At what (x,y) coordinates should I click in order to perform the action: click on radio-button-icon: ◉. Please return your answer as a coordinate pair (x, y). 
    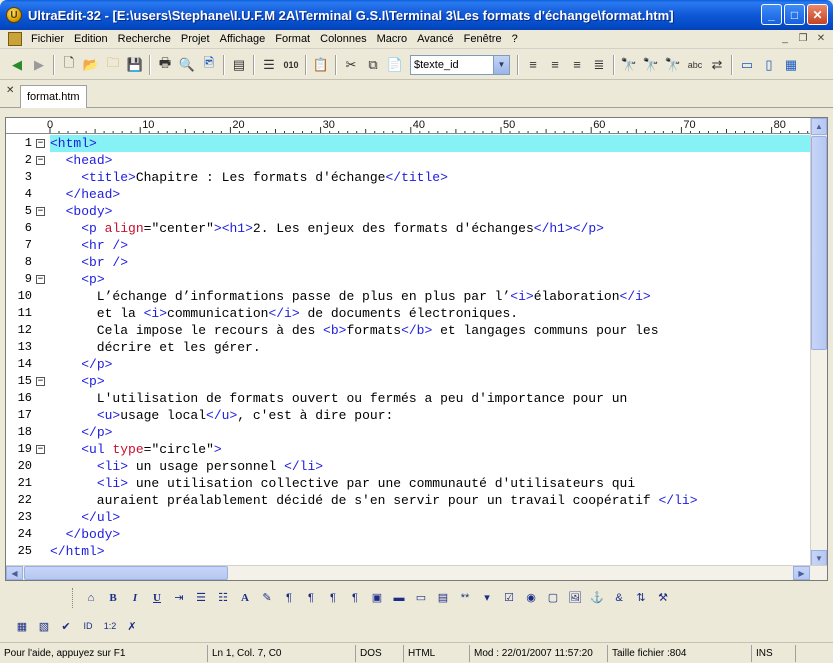
    Looking at the image, I should click on (531, 598).